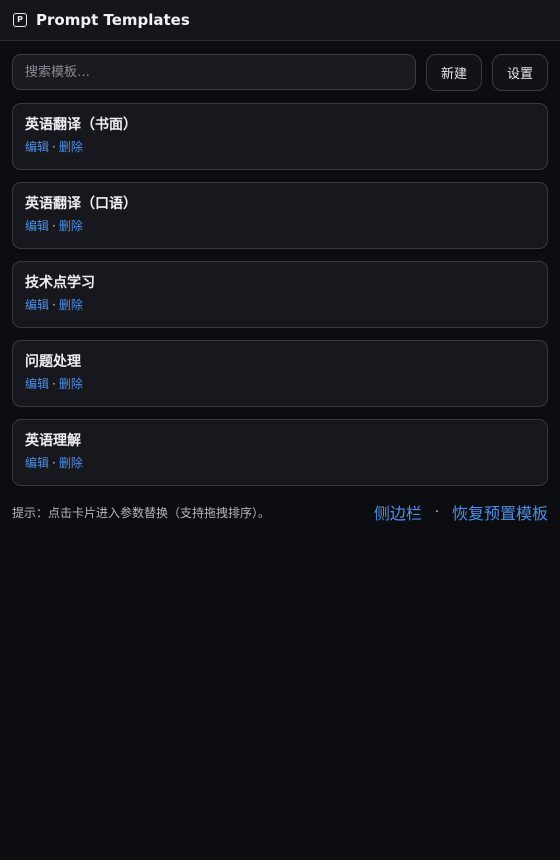 The height and width of the screenshot is (860, 560). Describe the element at coordinates (280, 512) in the screenshot. I see `footer: 提示：点击卡片进入参数替换（支持拖拽排序）。 侧边栏 · 恢复预置模板` at that location.